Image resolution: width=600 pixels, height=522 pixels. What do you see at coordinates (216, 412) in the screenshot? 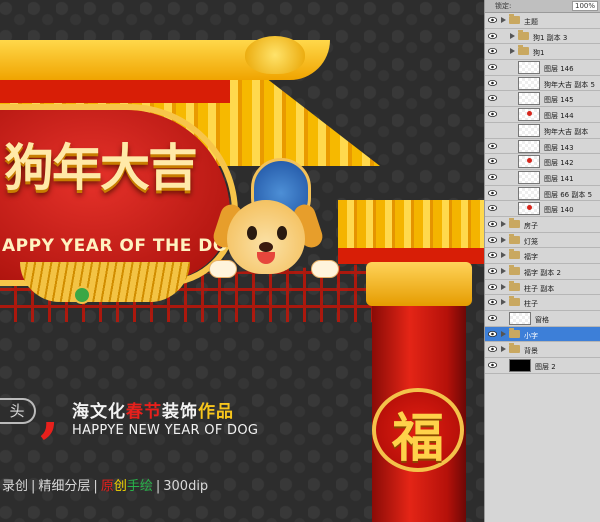
I see `slogan-segment: 作品` at bounding box center [216, 412].